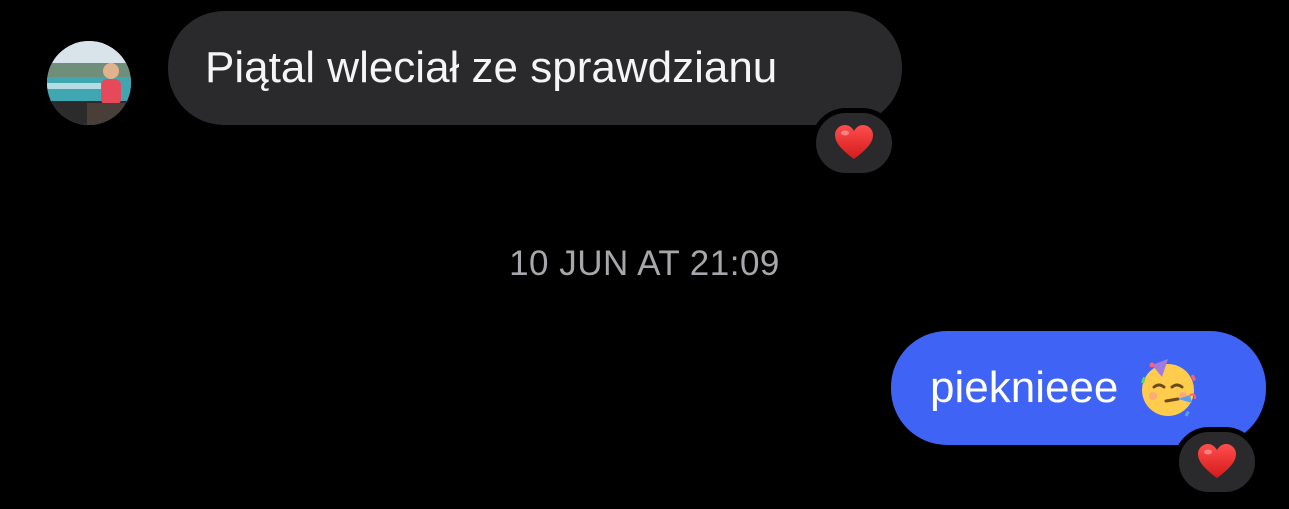 This screenshot has height=509, width=1289. I want to click on sender-avatar, so click(89, 83).